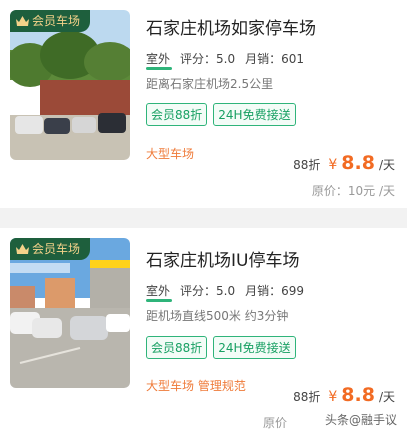 Image resolution: width=407 pixels, height=435 pixels. I want to click on parking-meta: 室外 评分：5.0 月销：601, so click(225, 60).